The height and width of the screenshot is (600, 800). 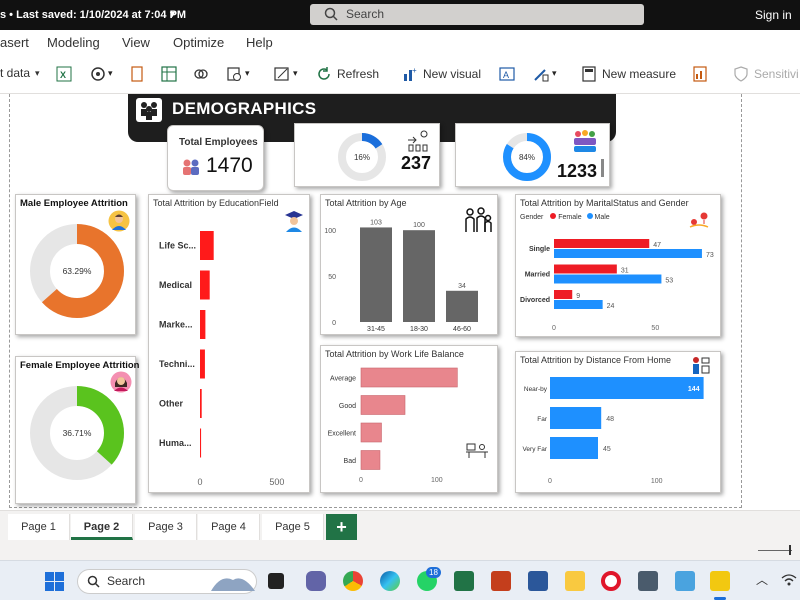 I want to click on excel-icon: X, so click(x=64, y=74).